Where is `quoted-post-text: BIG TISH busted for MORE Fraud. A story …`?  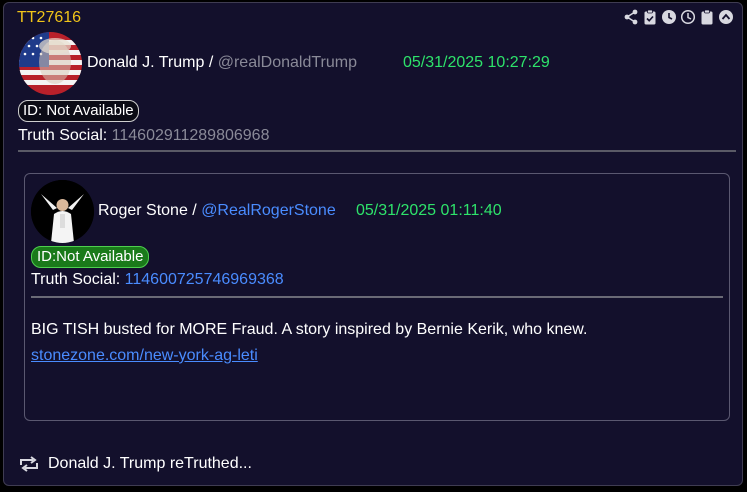 quoted-post-text: BIG TISH busted for MORE Fraud. A story … is located at coordinates (309, 329).